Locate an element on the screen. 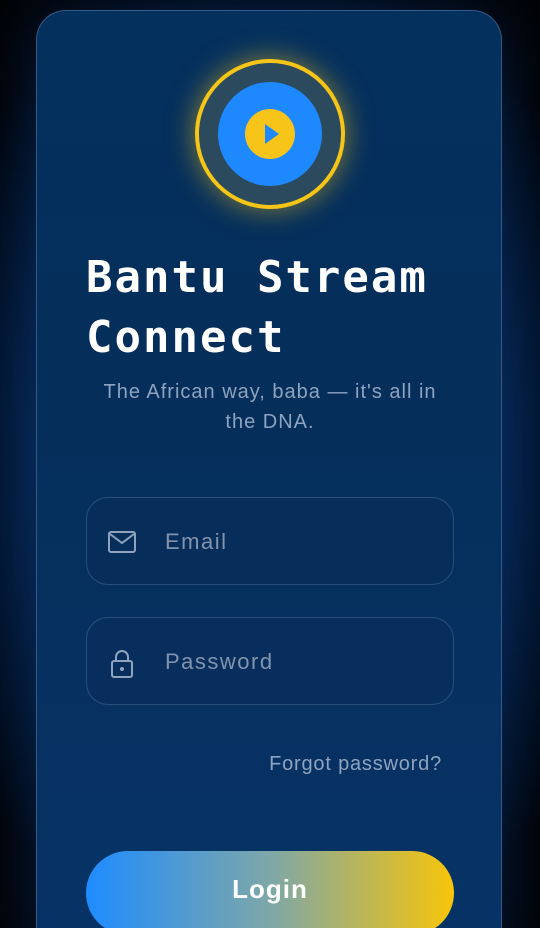 The image size is (540, 928). password-field is located at coordinates (270, 661).